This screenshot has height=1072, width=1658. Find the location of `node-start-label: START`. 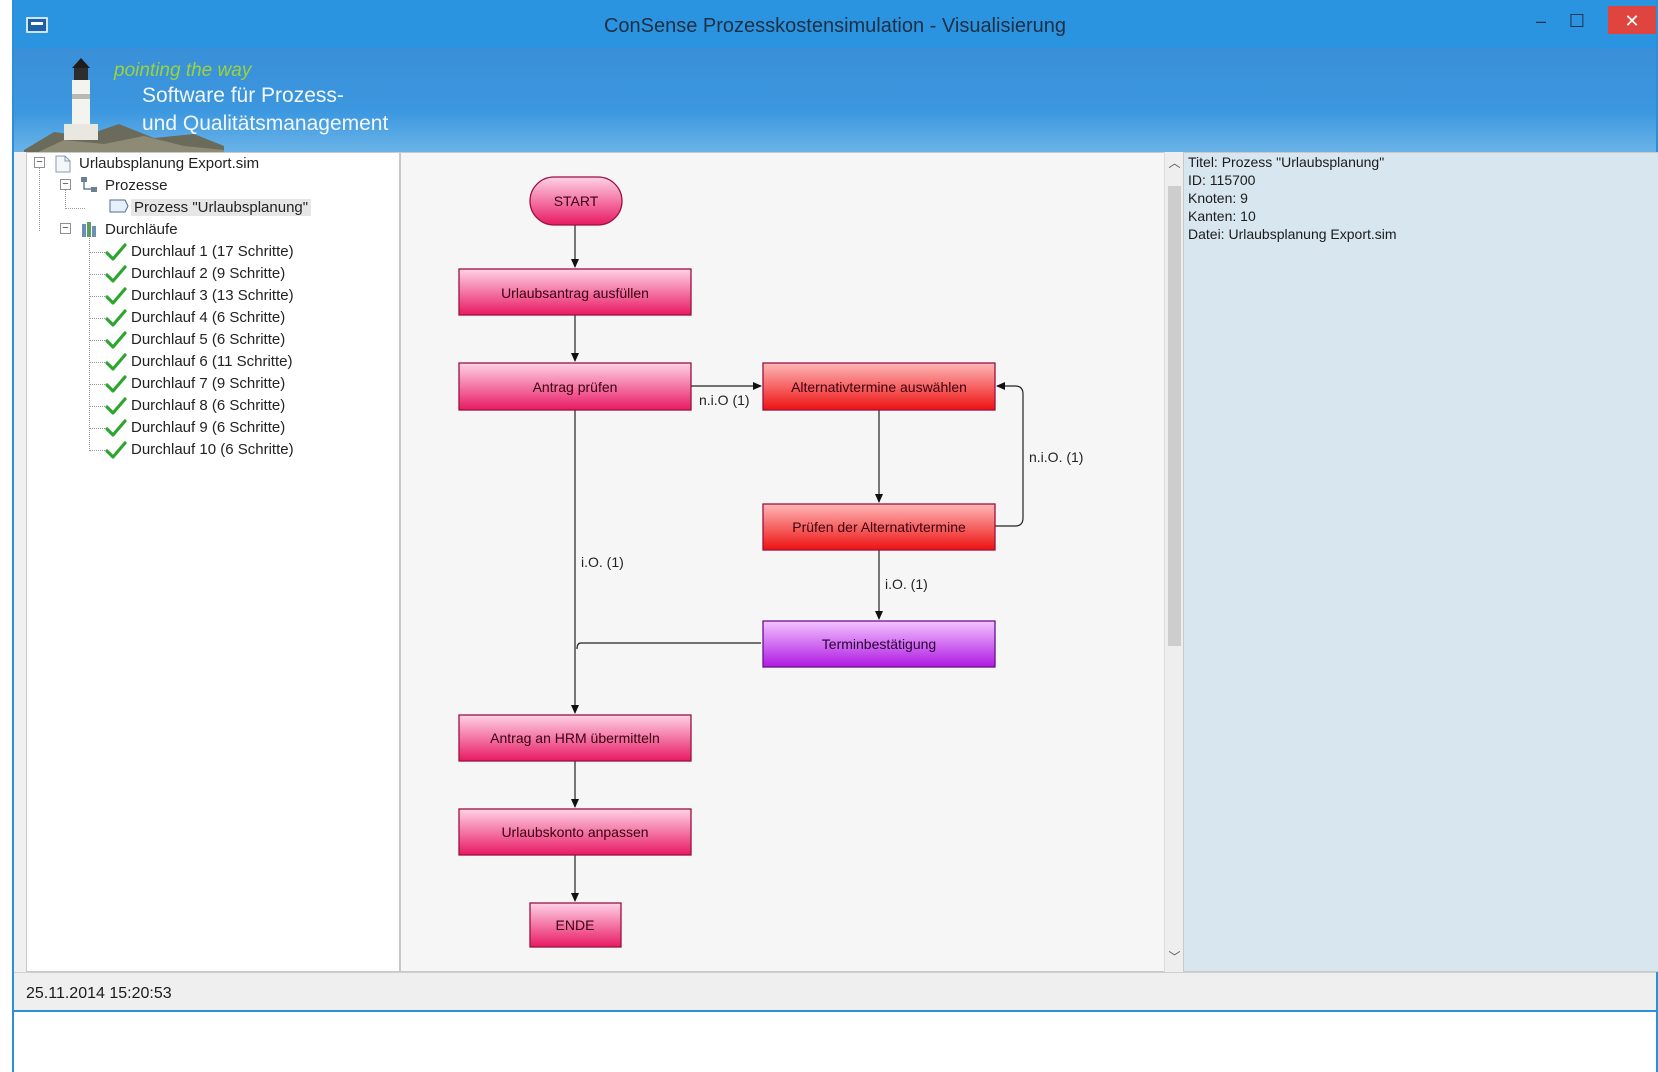

node-start-label: START is located at coordinates (576, 201).